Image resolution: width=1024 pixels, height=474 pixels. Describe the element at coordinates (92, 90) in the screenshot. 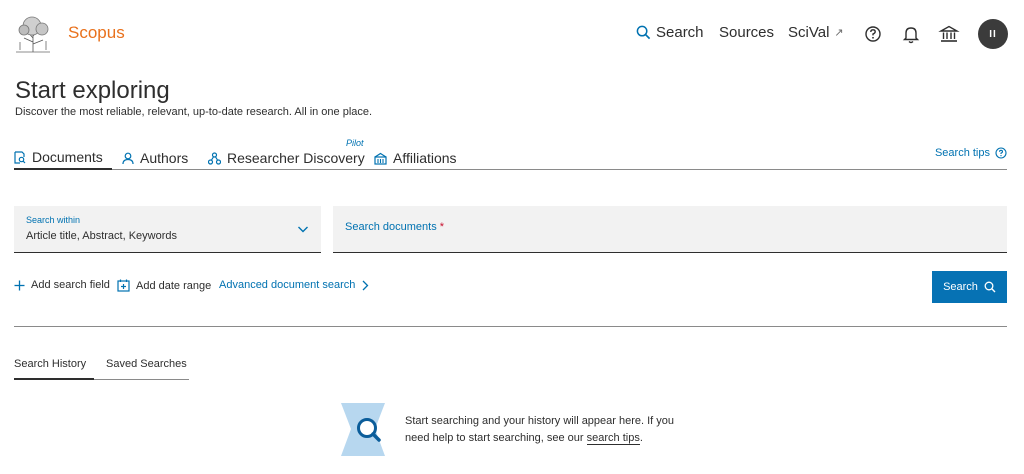

I see `page-title: Start exploring` at that location.